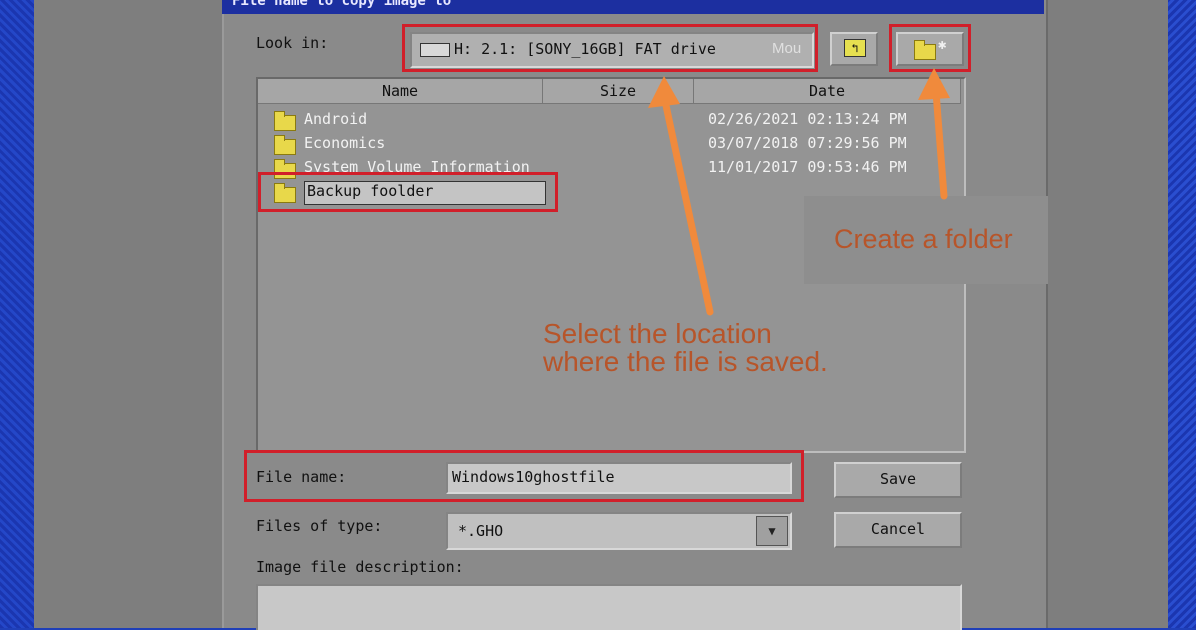 The height and width of the screenshot is (630, 1196). Describe the element at coordinates (687, 204) in the screenshot. I see `arrow-to-look-in` at that location.